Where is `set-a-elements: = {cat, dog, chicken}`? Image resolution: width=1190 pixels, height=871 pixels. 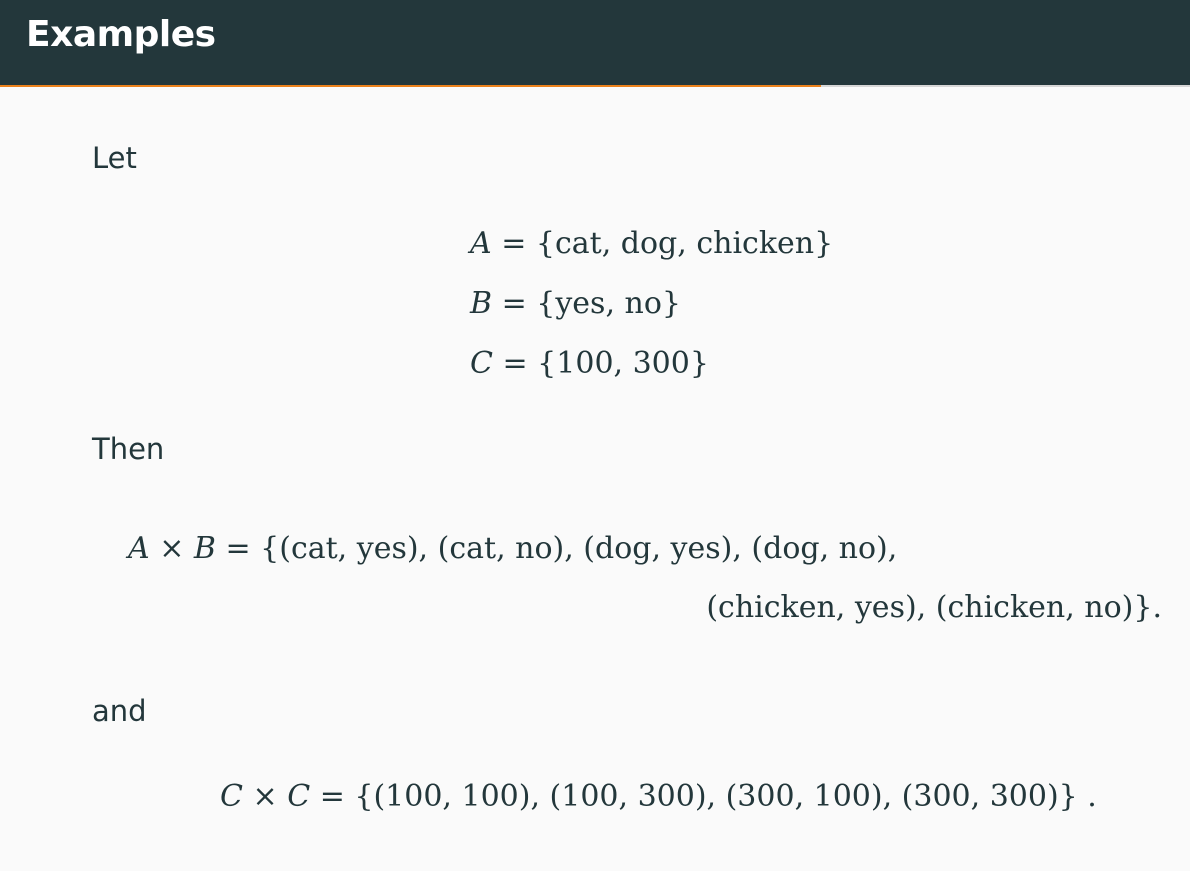
set-a-elements: = {cat, dog, chicken} is located at coordinates (662, 243).